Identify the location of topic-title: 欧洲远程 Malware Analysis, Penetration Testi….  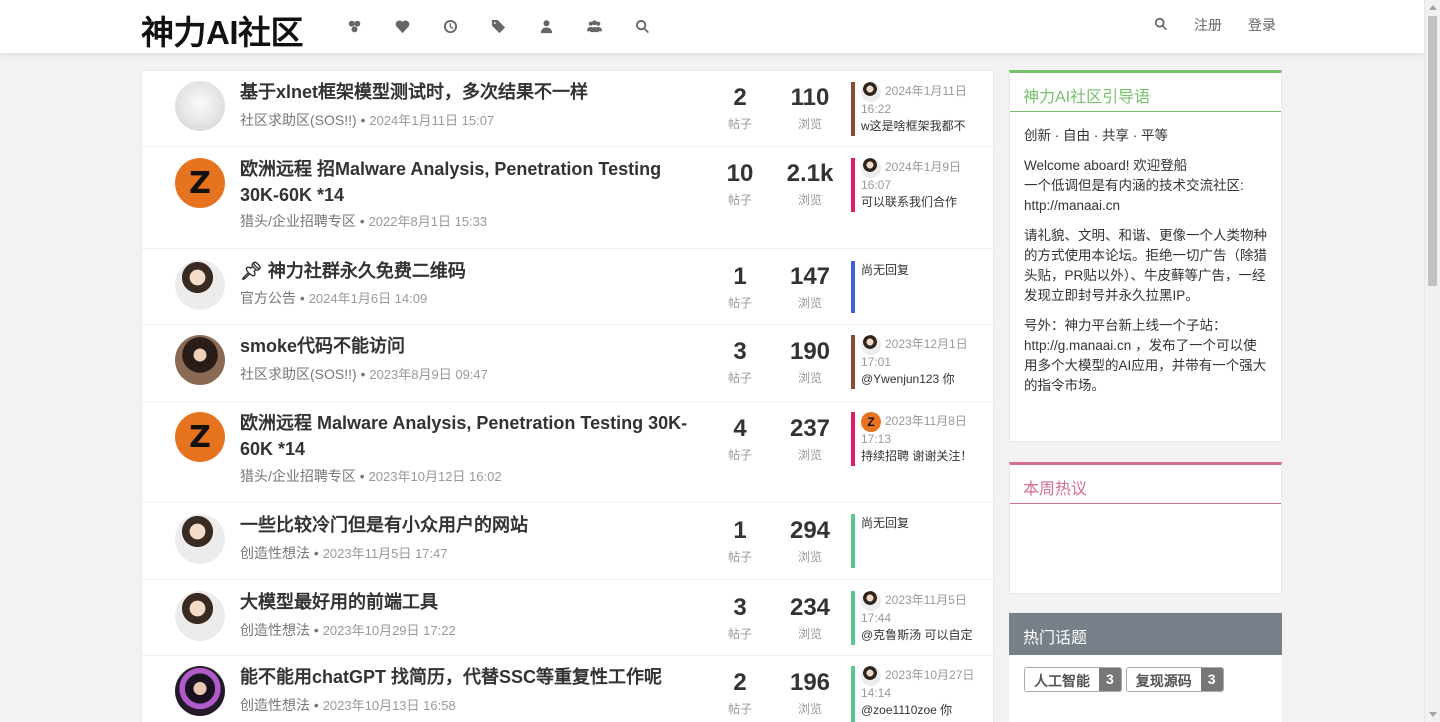
(470, 436).